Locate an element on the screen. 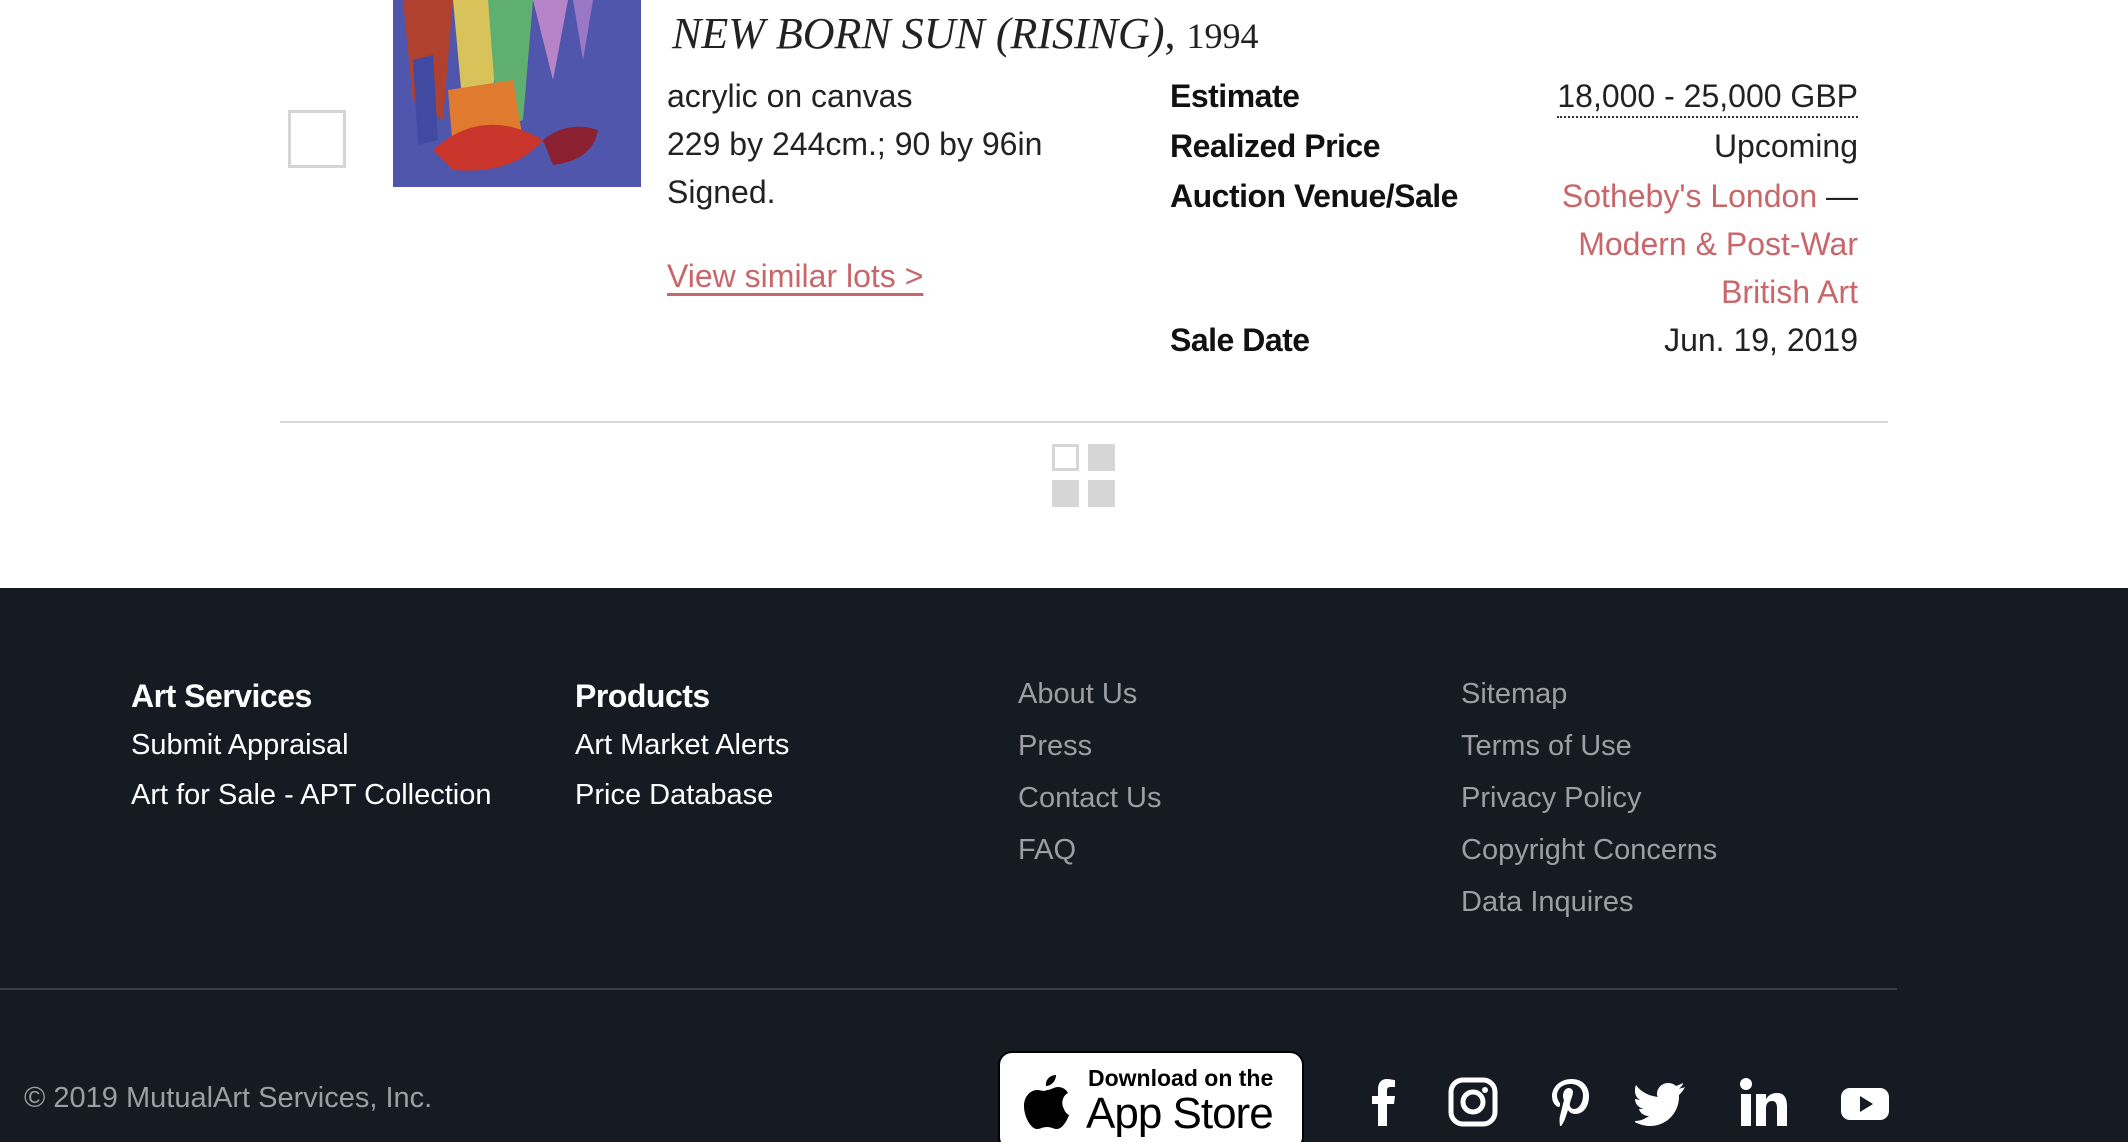  footer-link-data-inquires: Data Inquires is located at coordinates (1589, 902).